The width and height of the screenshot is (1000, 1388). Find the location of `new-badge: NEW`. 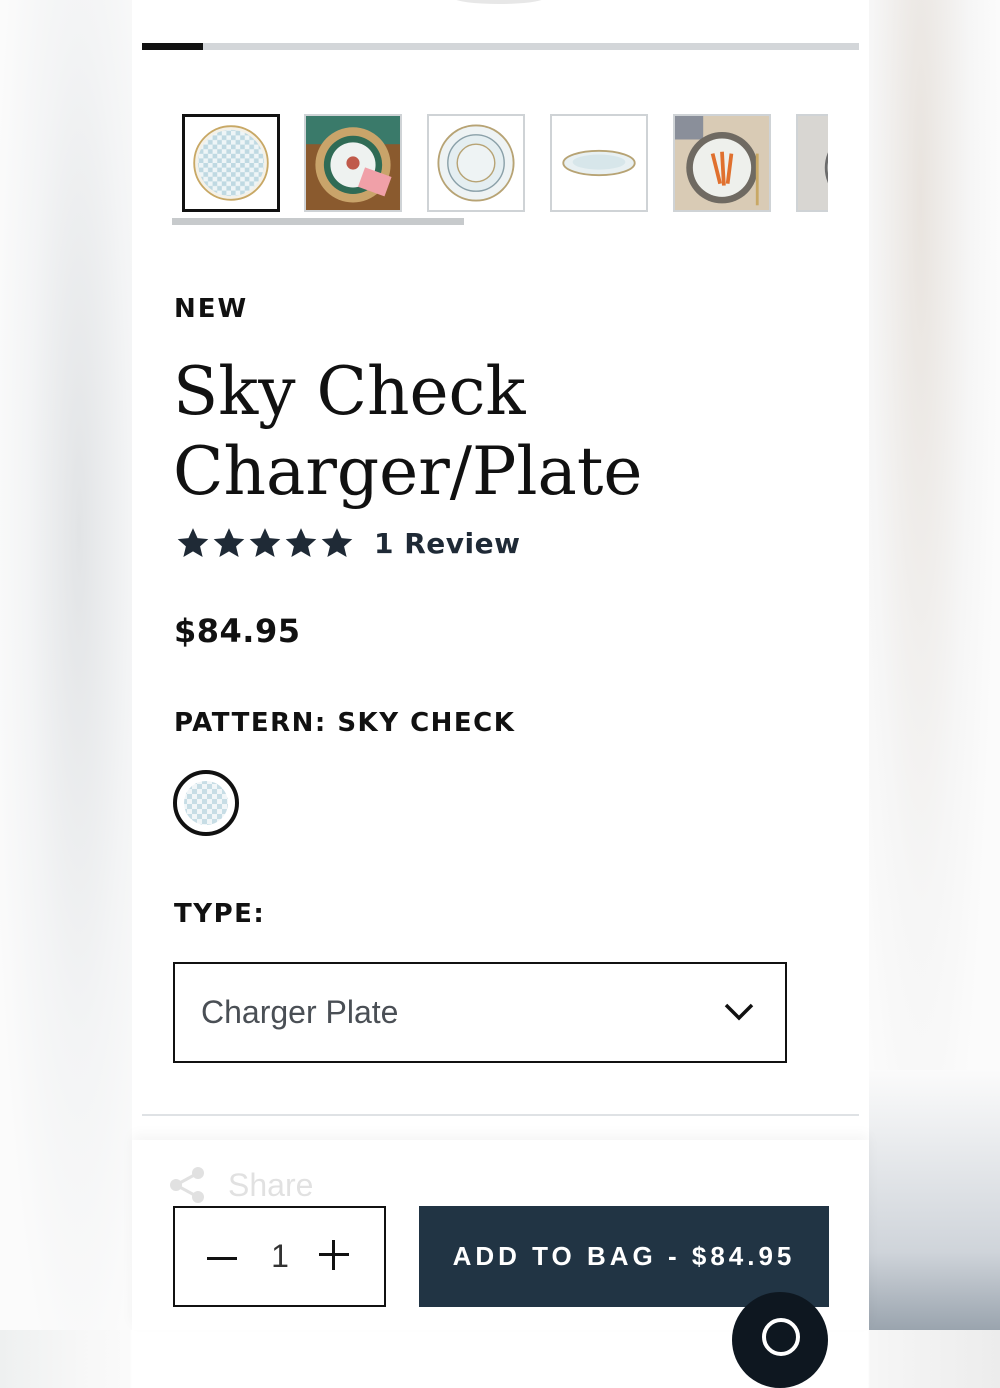

new-badge: NEW is located at coordinates (211, 309).